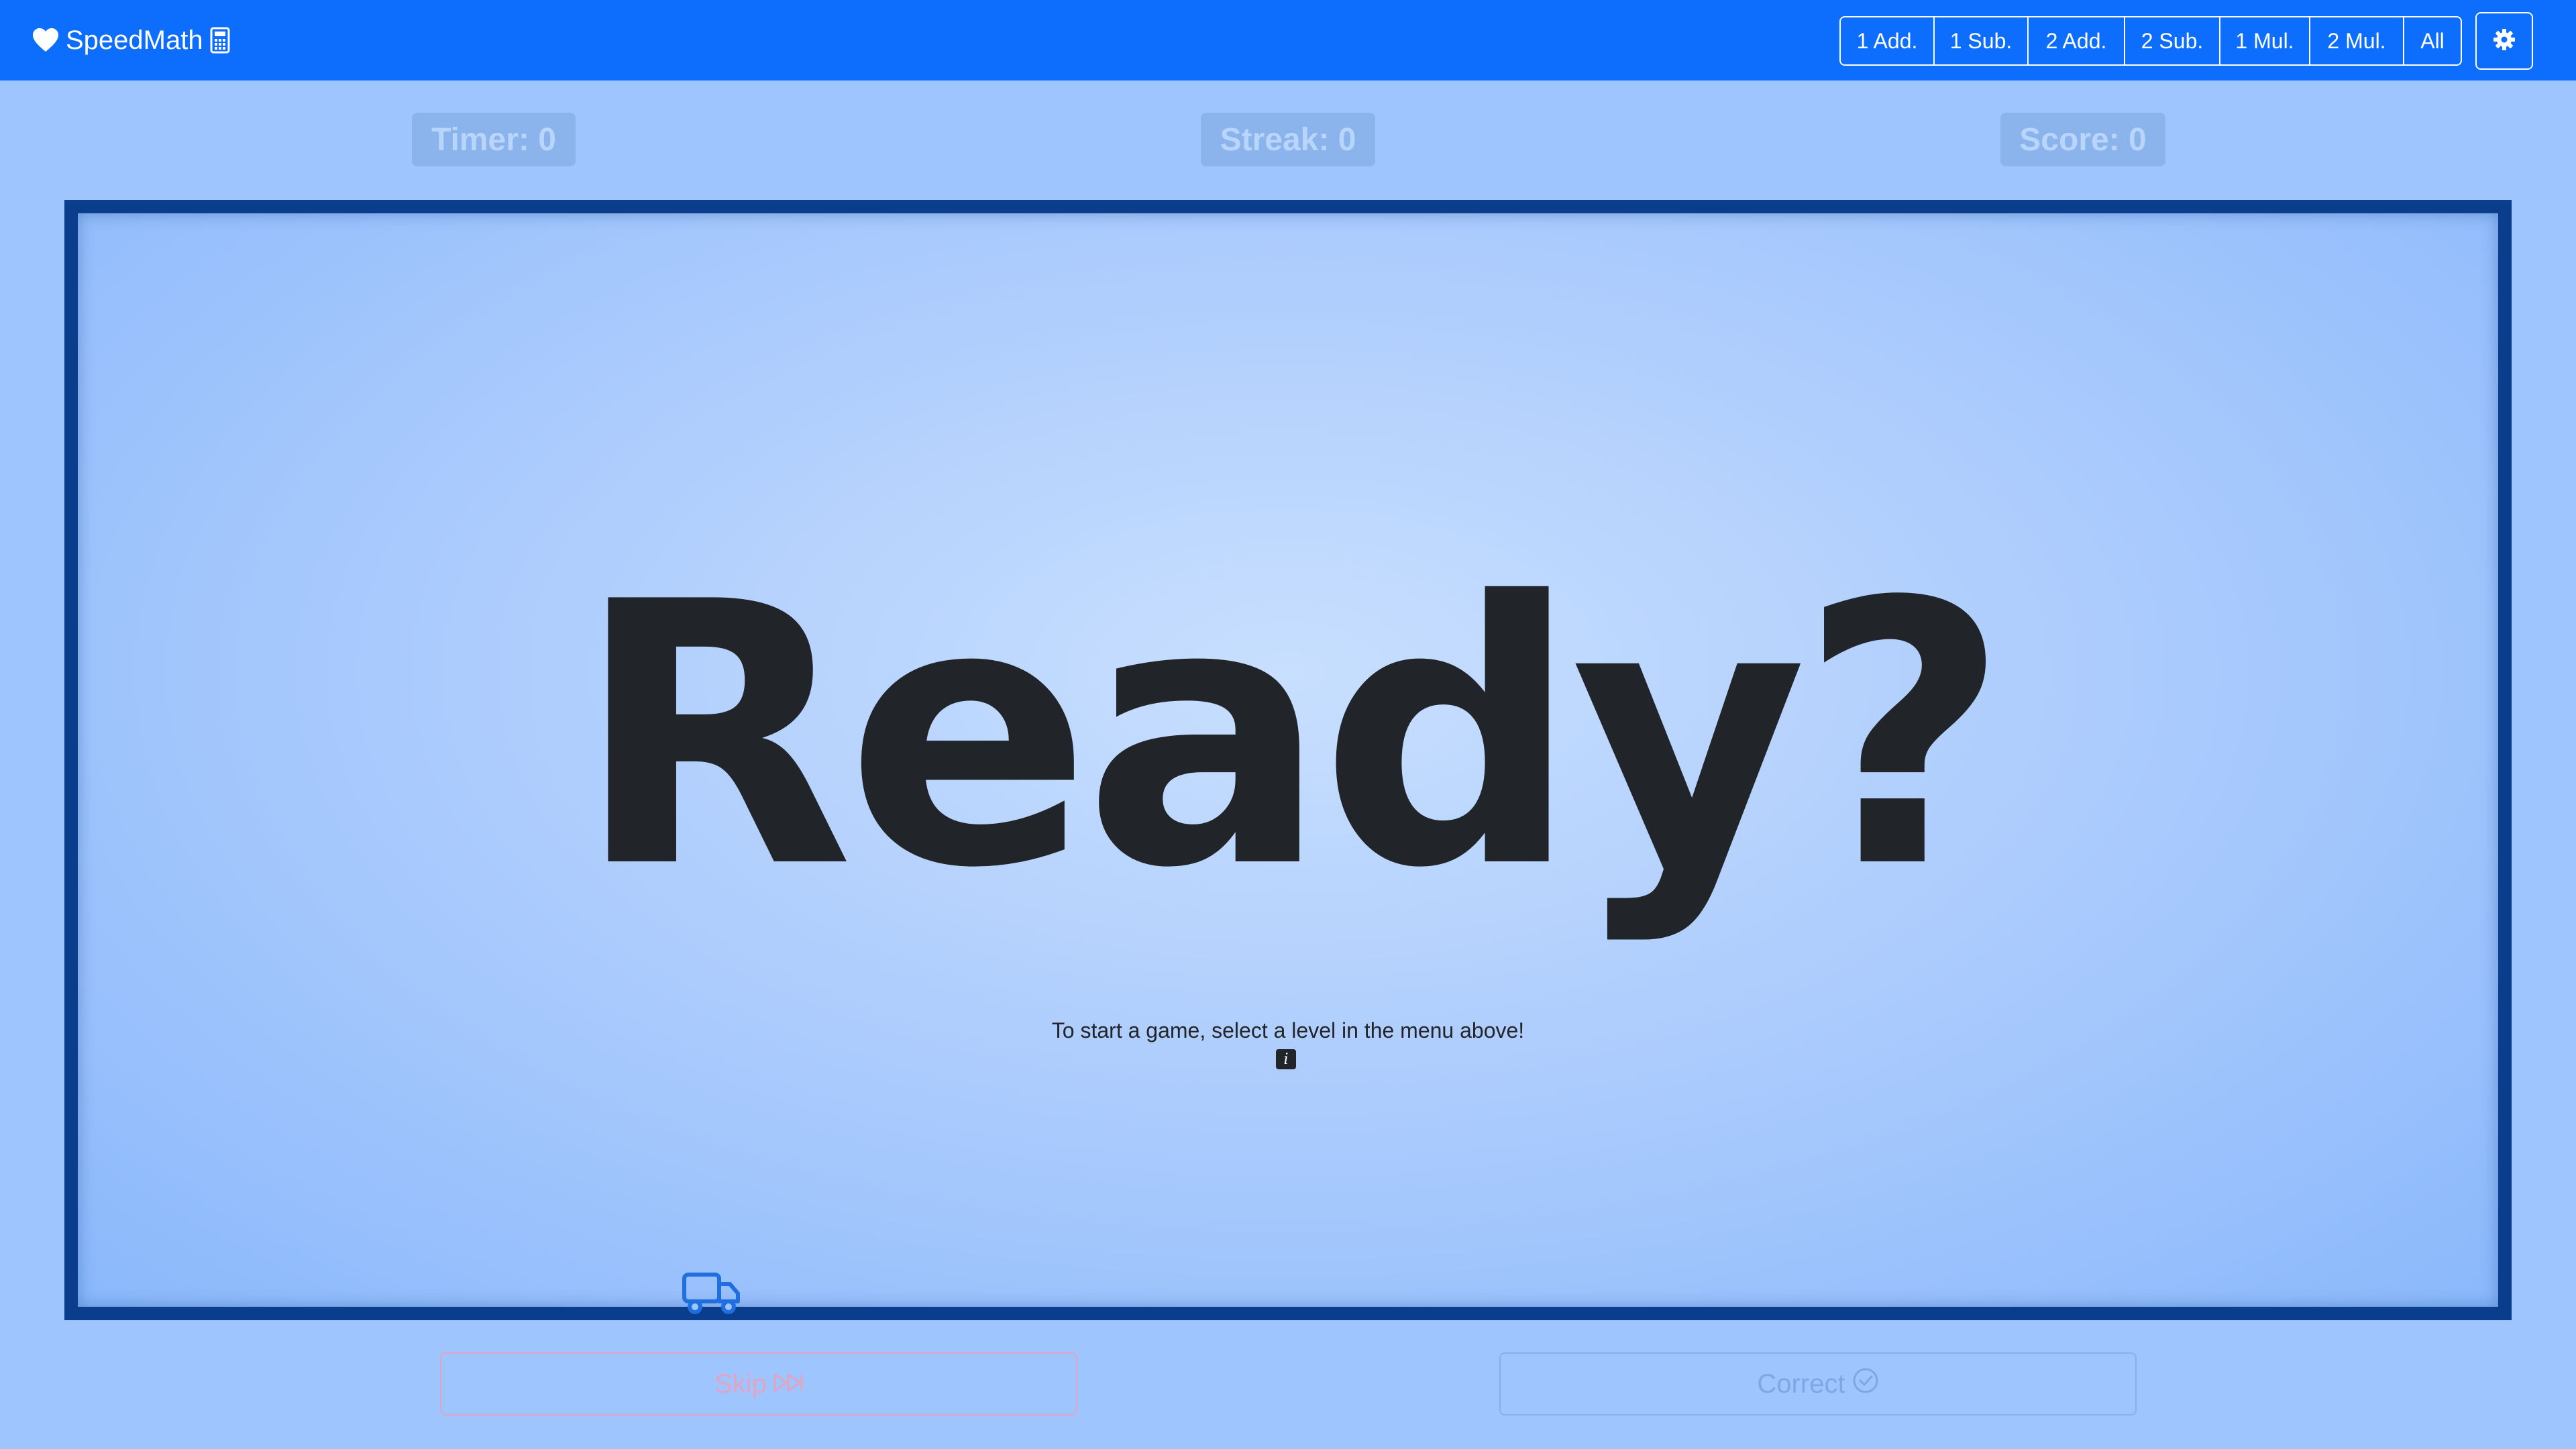 Image resolution: width=2576 pixels, height=1449 pixels. I want to click on level-button-2-sub: 2 Sub., so click(2172, 40).